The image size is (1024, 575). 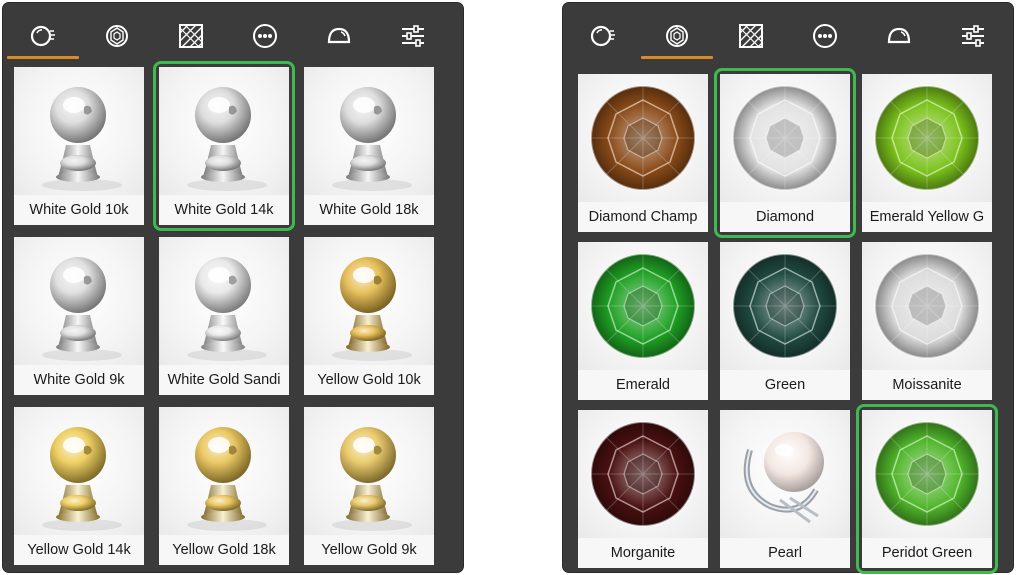 What do you see at coordinates (785, 553) in the screenshot?
I see `material-name: Pearl` at bounding box center [785, 553].